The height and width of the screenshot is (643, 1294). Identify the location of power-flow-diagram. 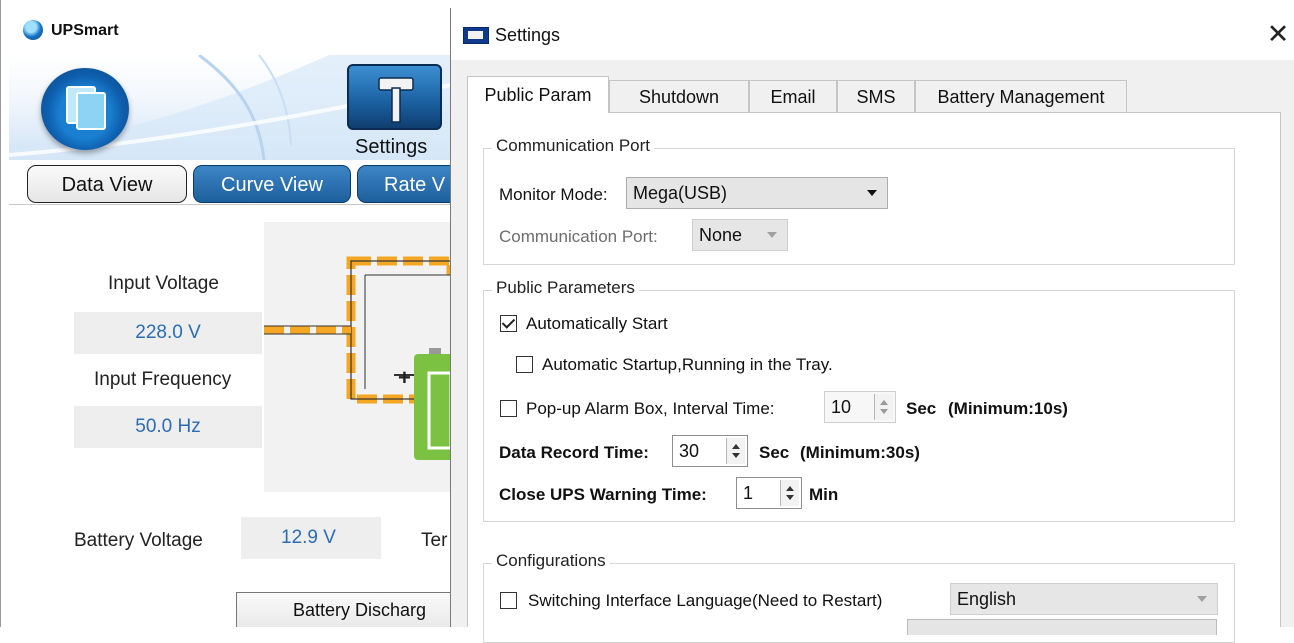
(357, 358).